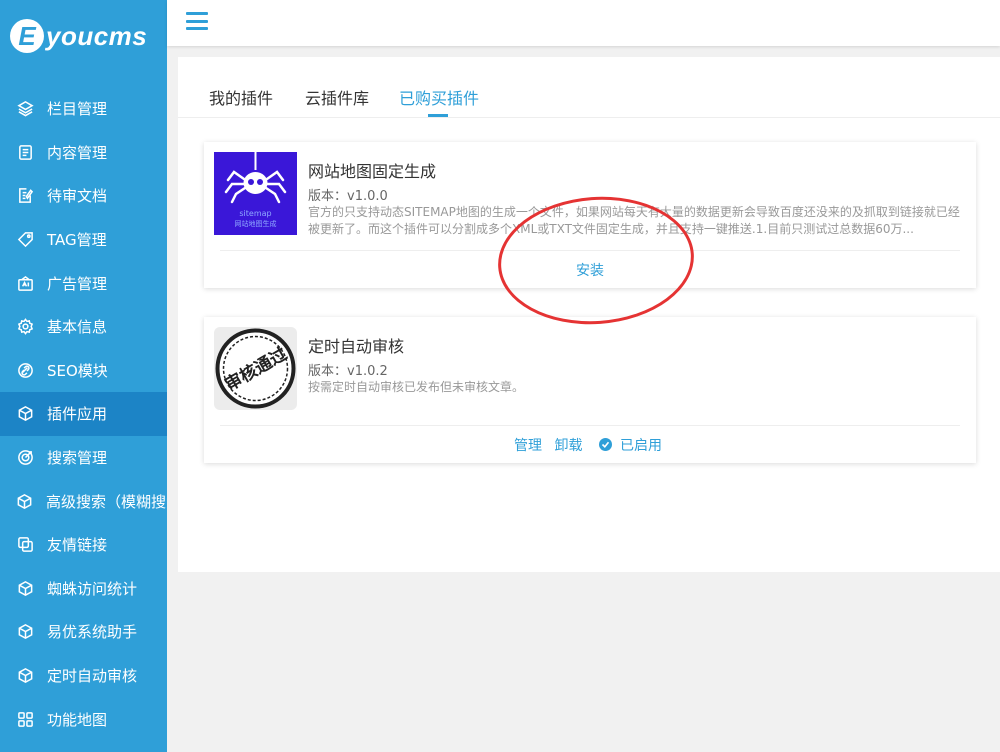  What do you see at coordinates (77, 109) in the screenshot?
I see `sidebar-item-label: 栏目管理` at bounding box center [77, 109].